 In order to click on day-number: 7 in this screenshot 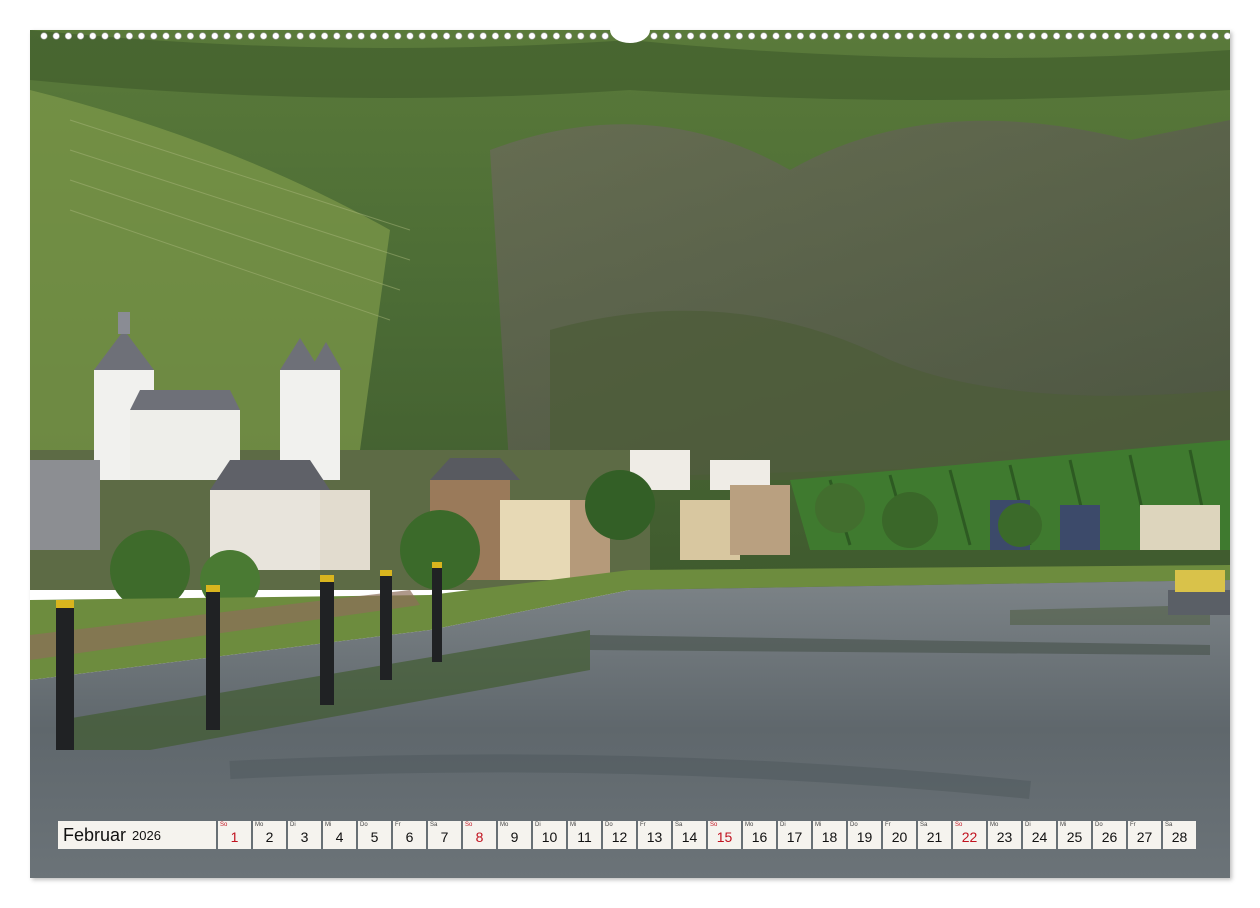, I will do `click(444, 837)`.